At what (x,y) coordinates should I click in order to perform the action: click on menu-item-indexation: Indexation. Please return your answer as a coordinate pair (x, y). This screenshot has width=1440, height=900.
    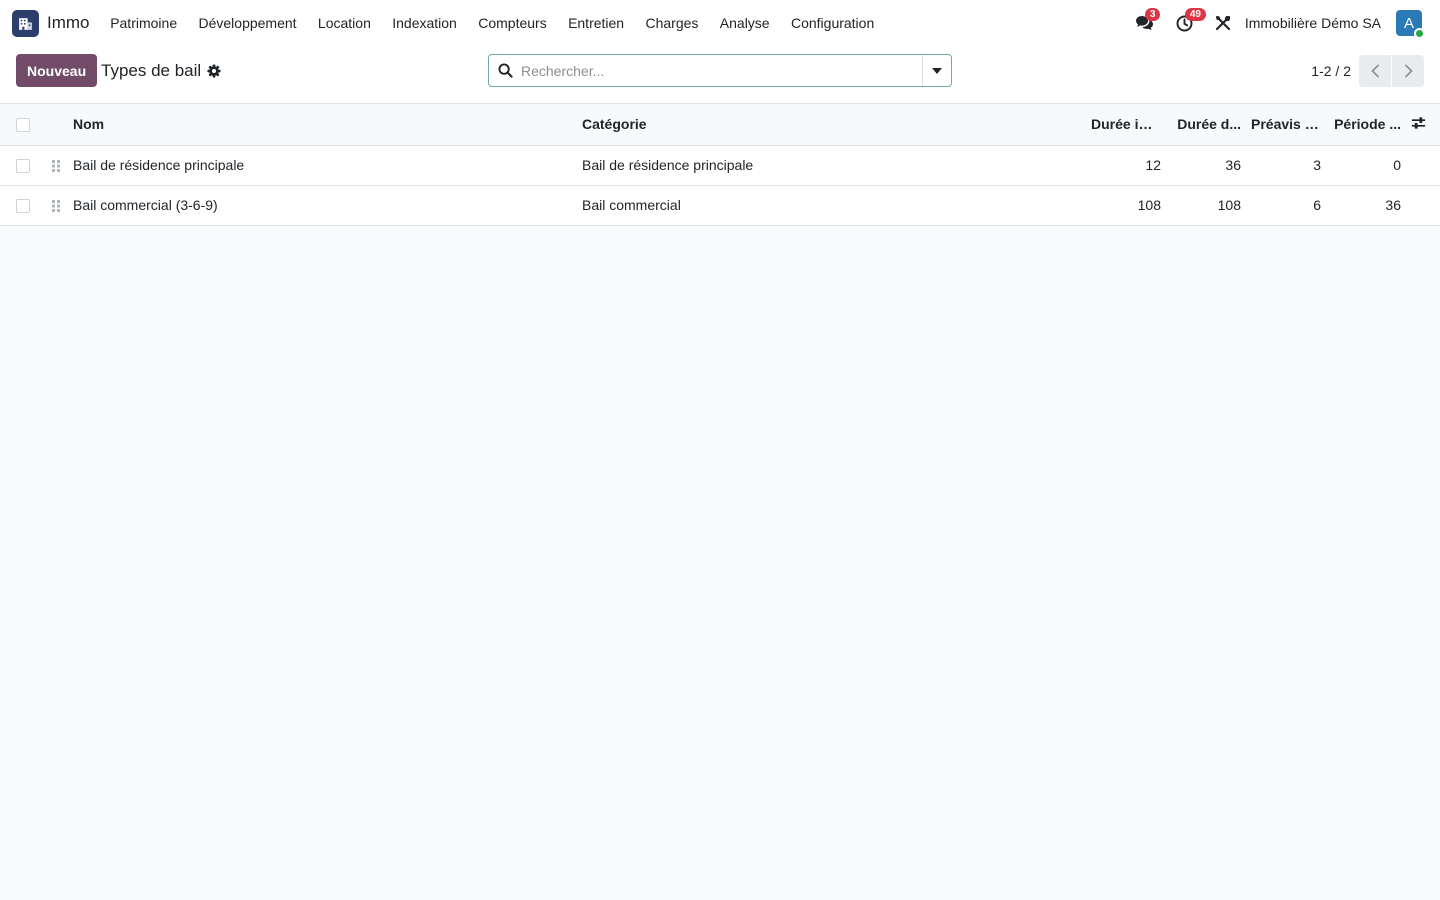
    Looking at the image, I should click on (425, 23).